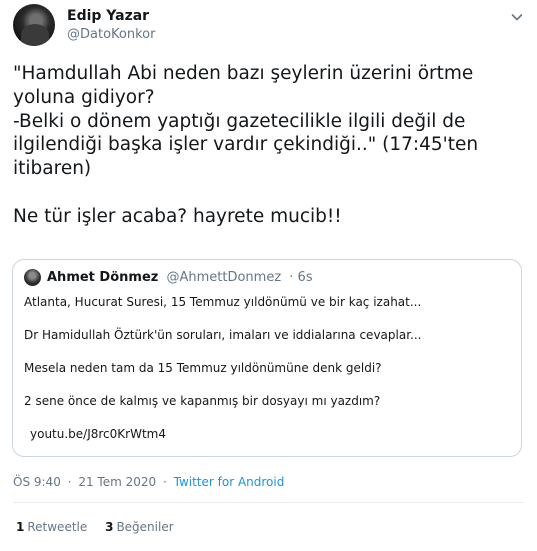 This screenshot has height=551, width=537. What do you see at coordinates (301, 277) in the screenshot?
I see `quoted-time: · 6s` at bounding box center [301, 277].